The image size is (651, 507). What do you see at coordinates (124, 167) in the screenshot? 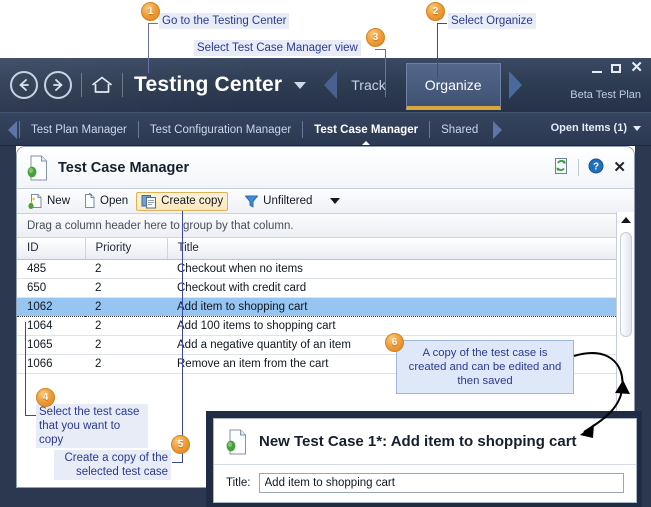
I see `panel-title: Test Case Manager` at bounding box center [124, 167].